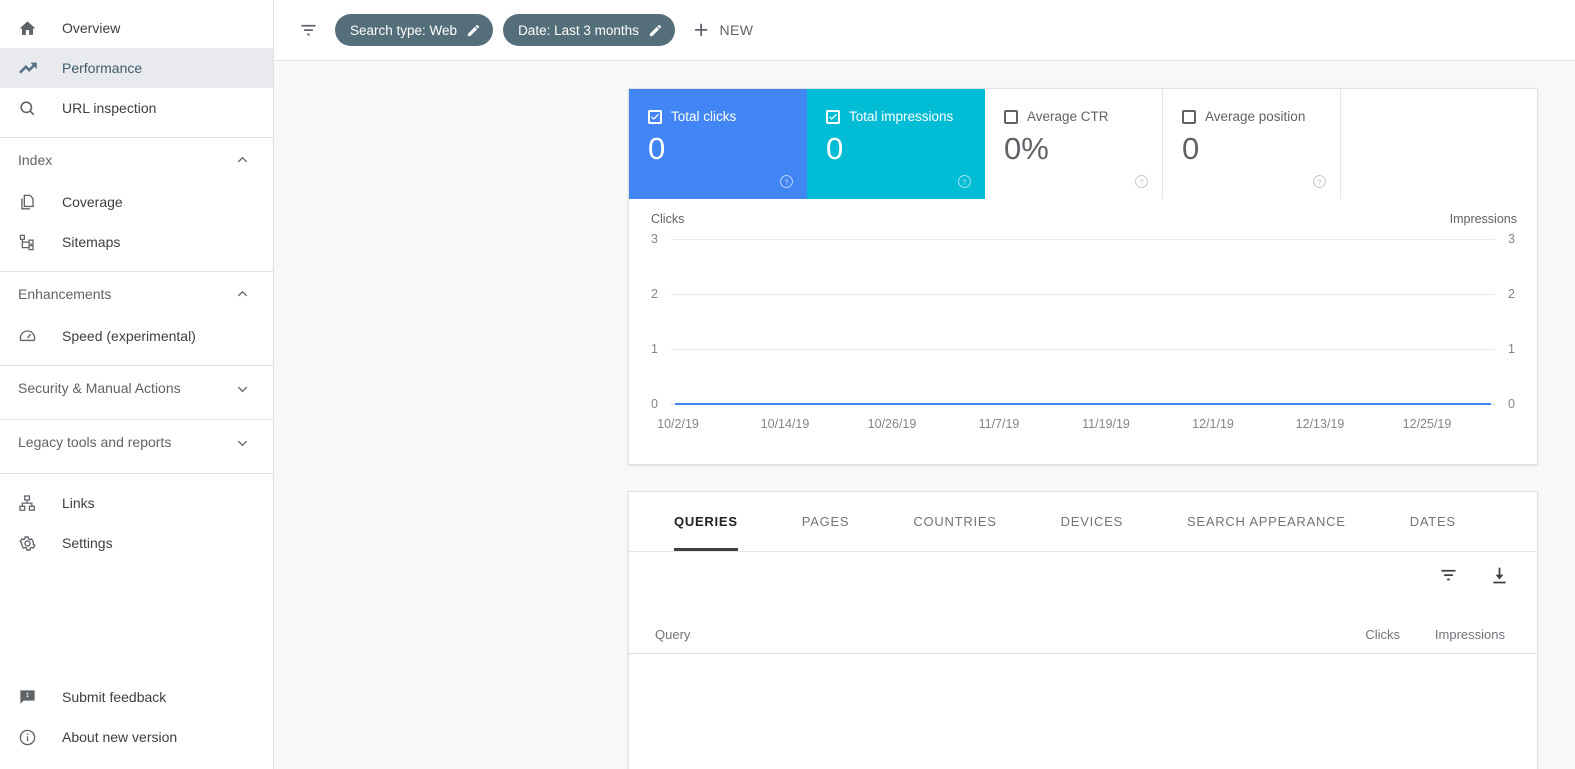 Image resolution: width=1575 pixels, height=769 pixels. I want to click on pencil-icon, so click(655, 30).